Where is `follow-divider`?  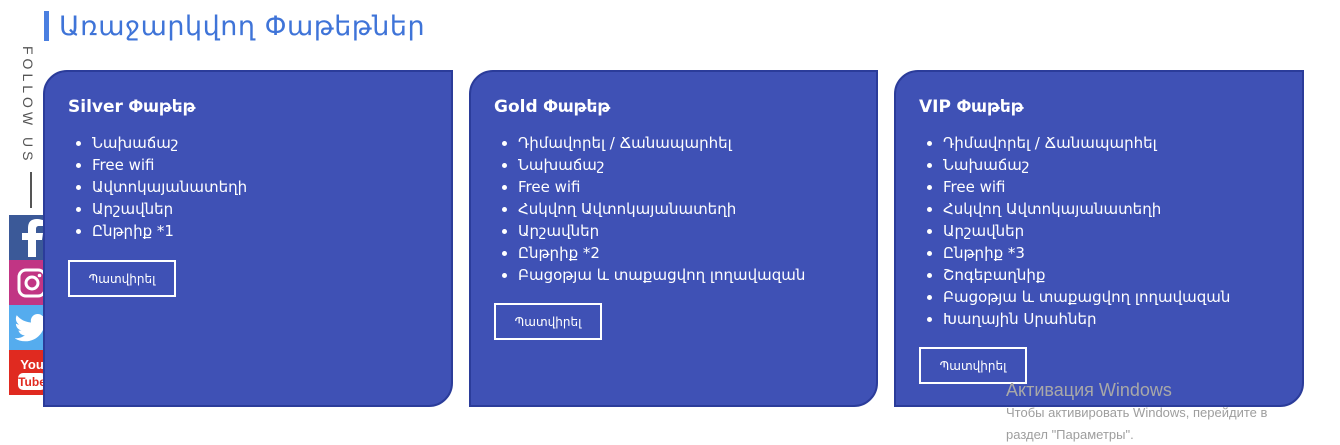 follow-divider is located at coordinates (31, 190).